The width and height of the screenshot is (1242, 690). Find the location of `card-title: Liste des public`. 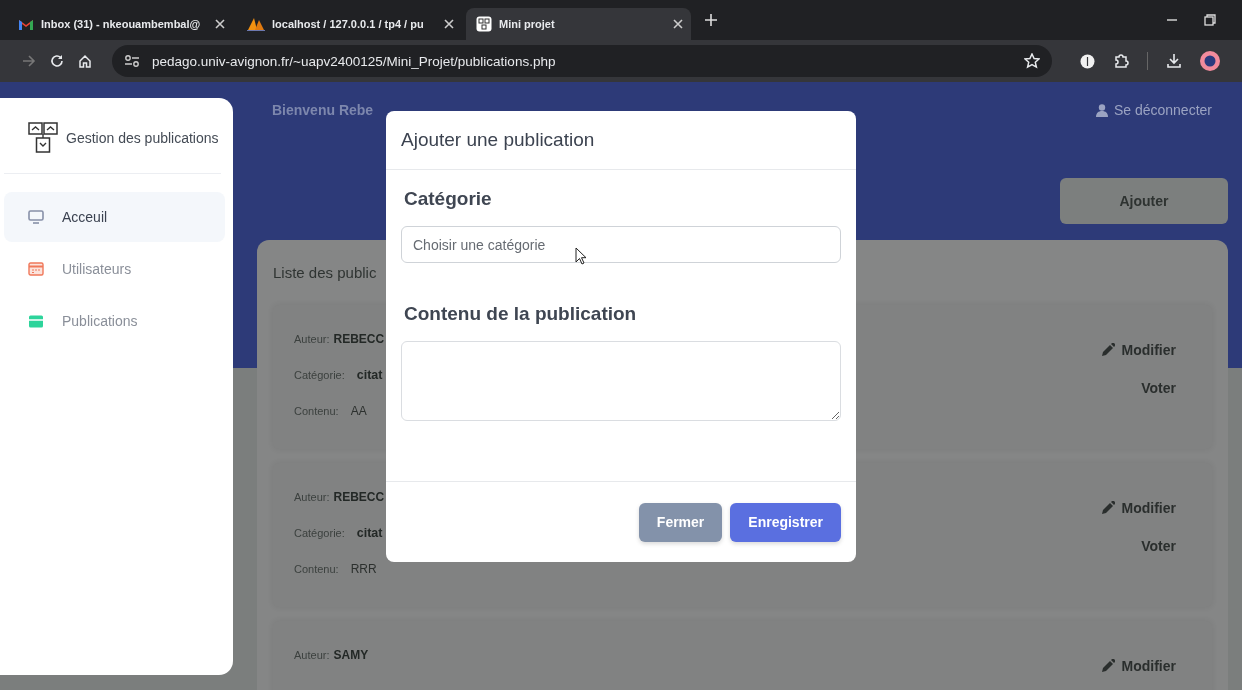

card-title: Liste des public is located at coordinates (325, 272).